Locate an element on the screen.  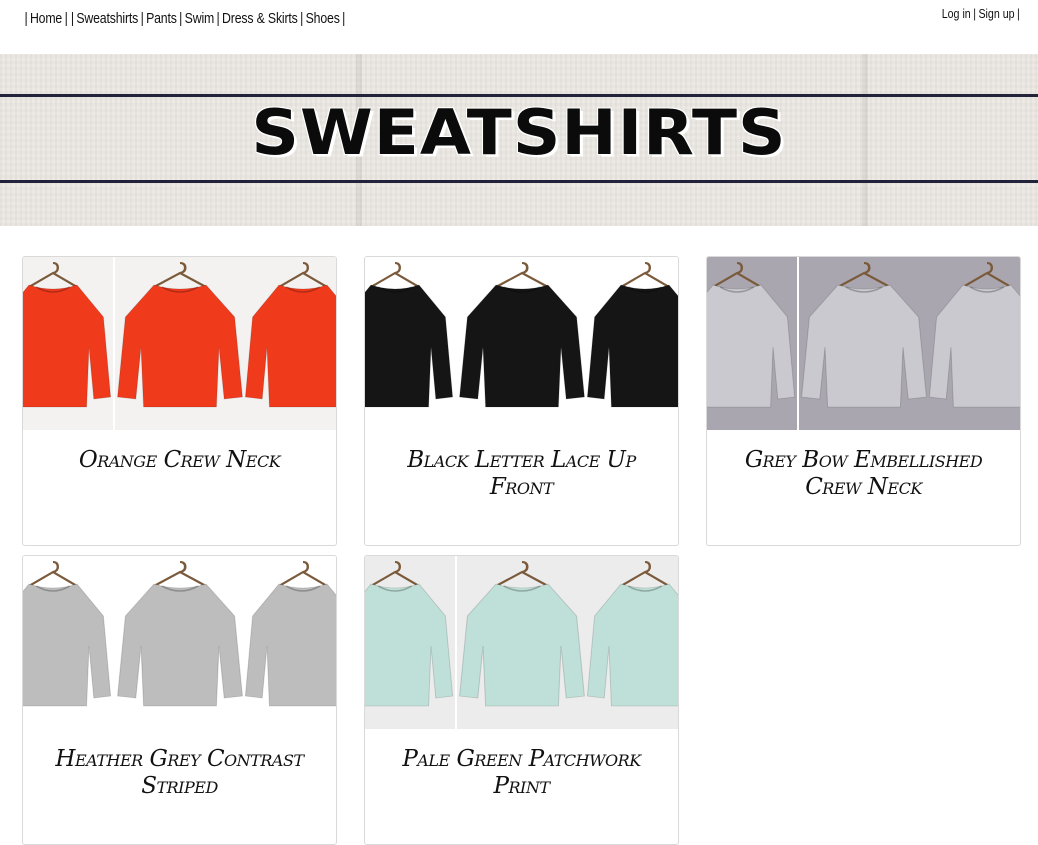
product-card: Pale Green Patchwork Print is located at coordinates (521, 700).